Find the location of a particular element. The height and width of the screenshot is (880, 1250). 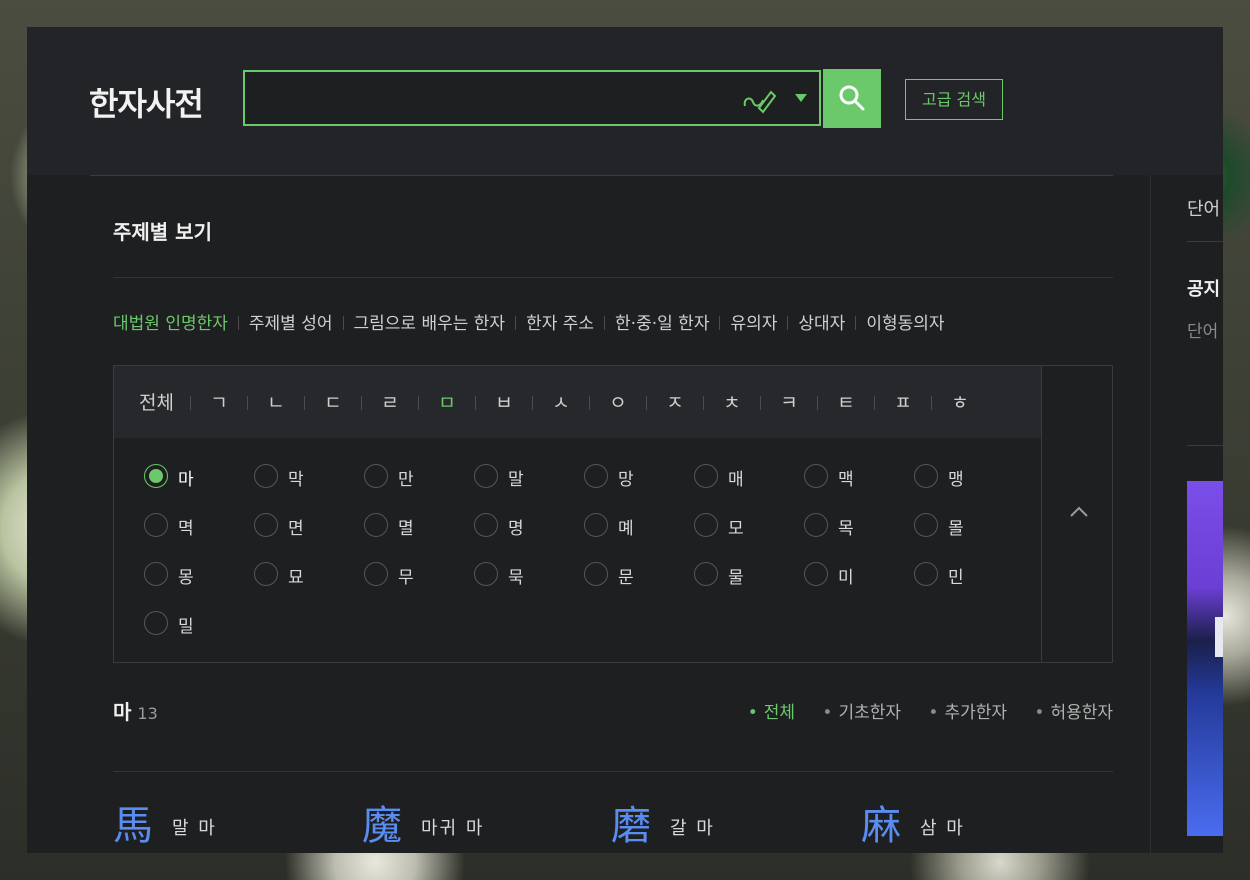

tab-kcj-hanja: 한·중·일 한자 is located at coordinates (662, 321).